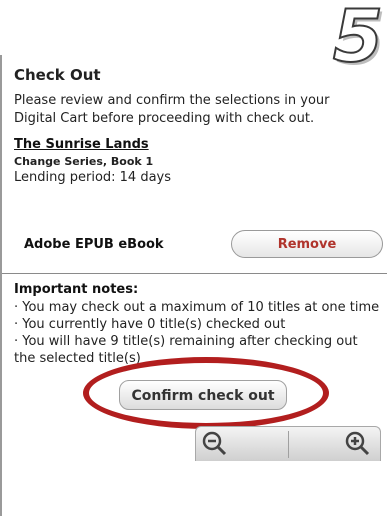 This screenshot has width=387, height=516. What do you see at coordinates (93, 177) in the screenshot?
I see `lending-period: Lending period: 14 days` at bounding box center [93, 177].